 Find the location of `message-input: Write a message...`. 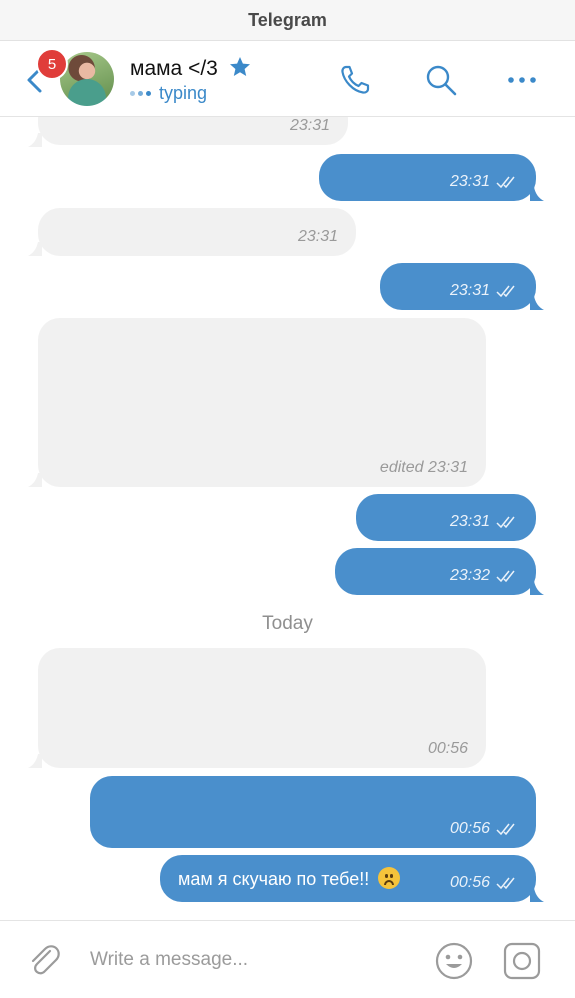

message-input: Write a message... is located at coordinates (169, 960).